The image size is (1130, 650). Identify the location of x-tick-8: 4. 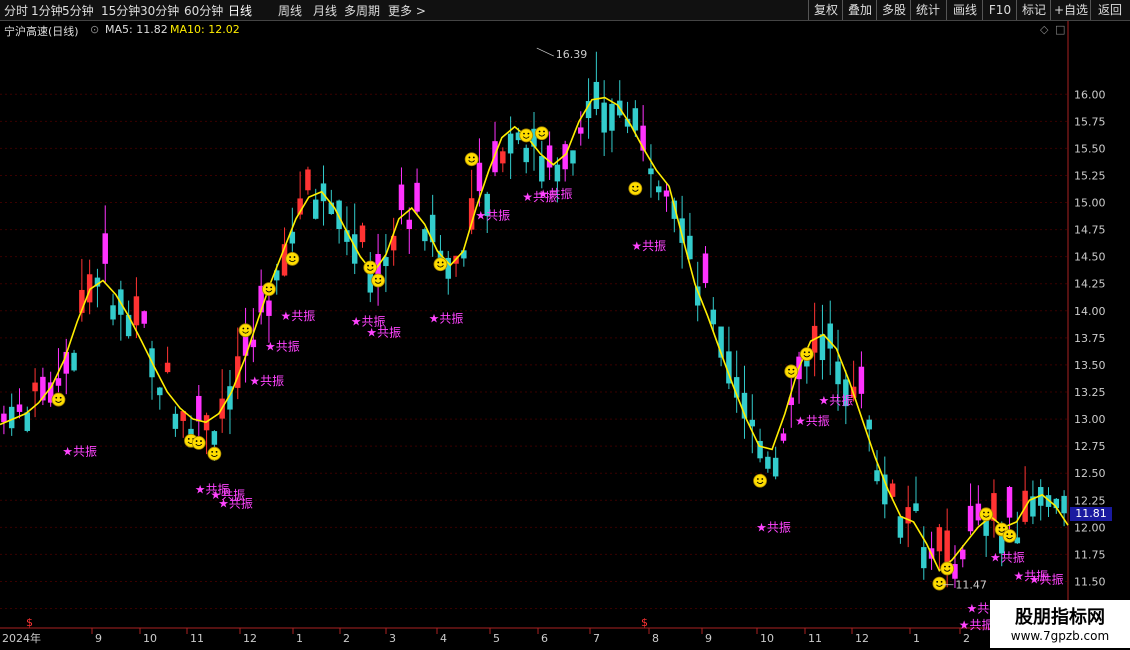
(443, 638).